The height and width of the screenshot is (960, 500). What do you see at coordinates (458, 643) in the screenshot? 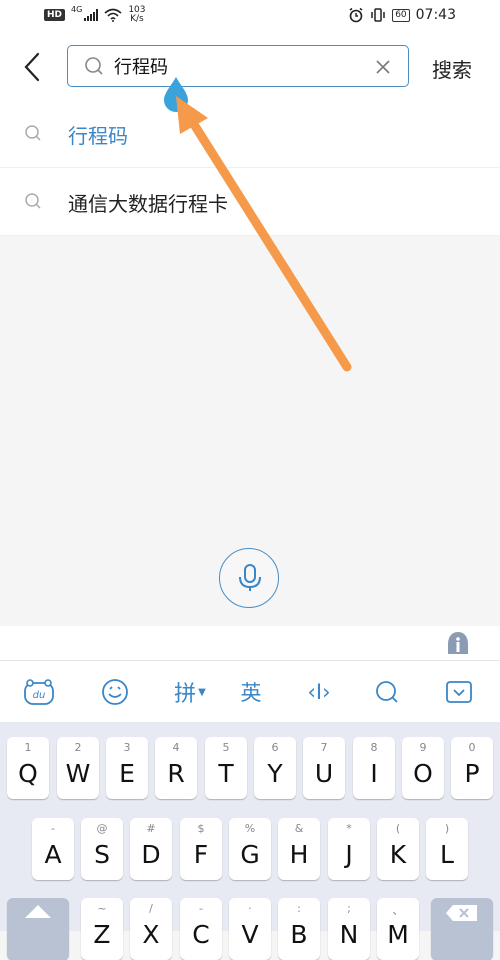
I see `keyboard-assistant-icon` at bounding box center [458, 643].